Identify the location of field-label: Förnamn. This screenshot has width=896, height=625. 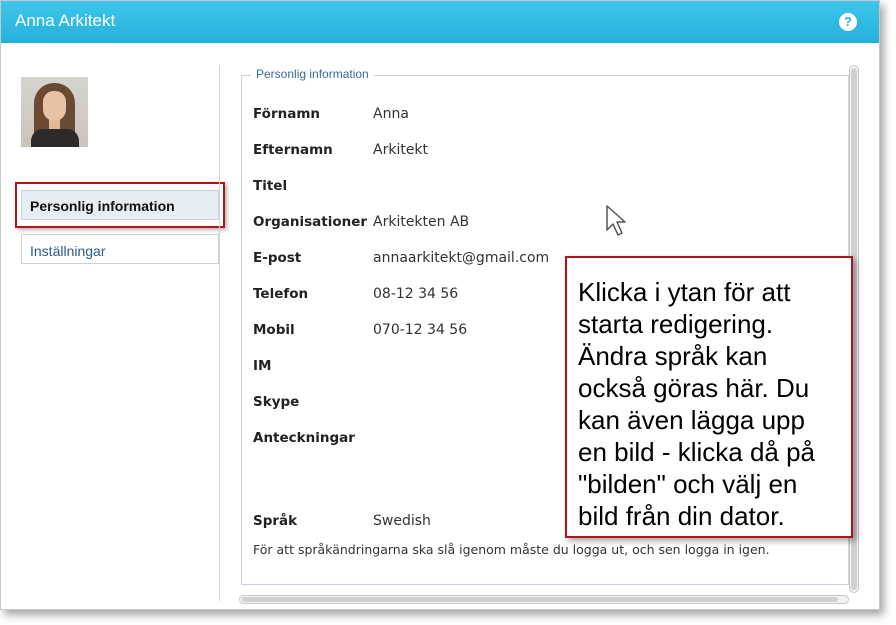
(287, 114).